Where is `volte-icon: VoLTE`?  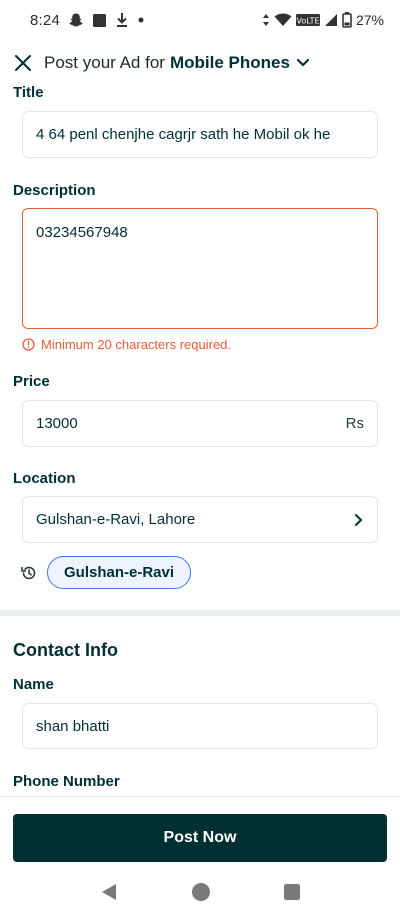
volte-icon: VoLTE is located at coordinates (307, 20).